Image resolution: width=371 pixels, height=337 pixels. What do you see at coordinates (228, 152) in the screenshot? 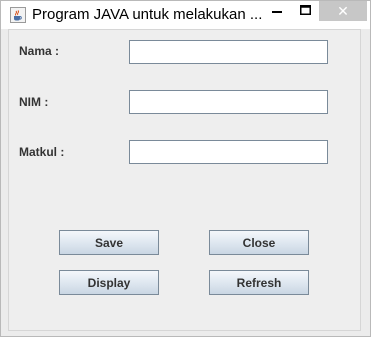
I see `matkul-input` at bounding box center [228, 152].